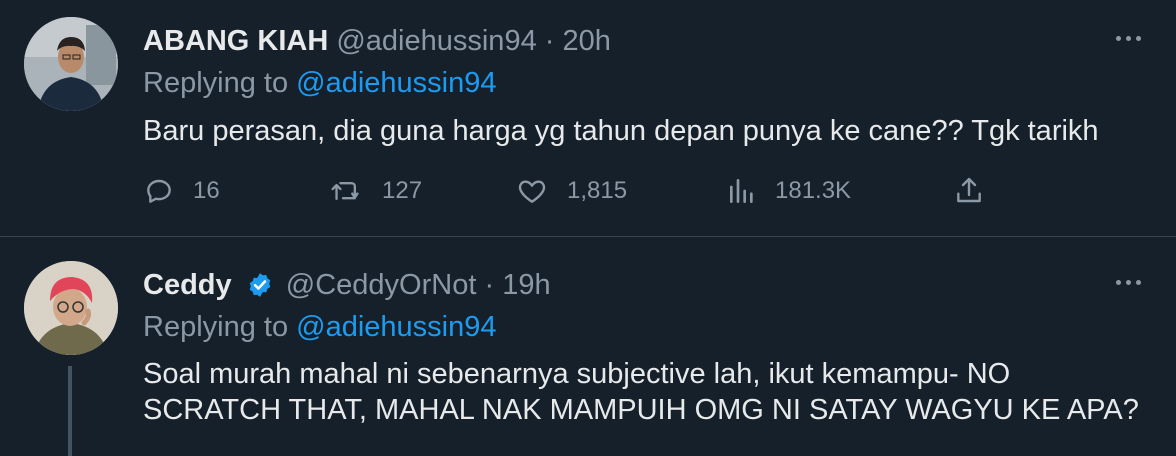 This screenshot has width=1176, height=456. I want to click on reply-count: 16, so click(206, 190).